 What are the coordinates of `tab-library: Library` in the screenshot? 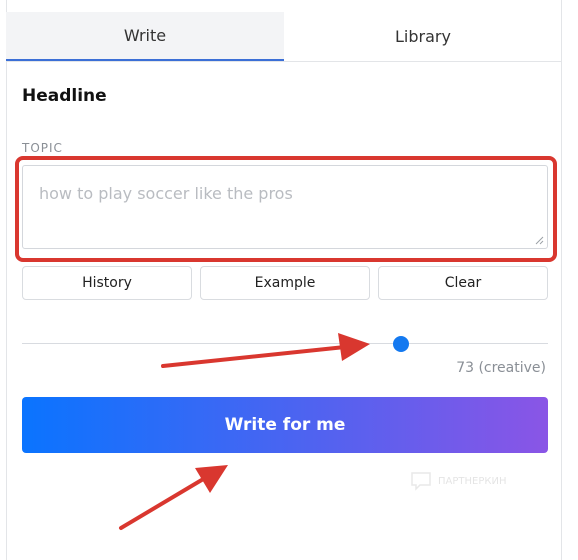 It's located at (423, 36).